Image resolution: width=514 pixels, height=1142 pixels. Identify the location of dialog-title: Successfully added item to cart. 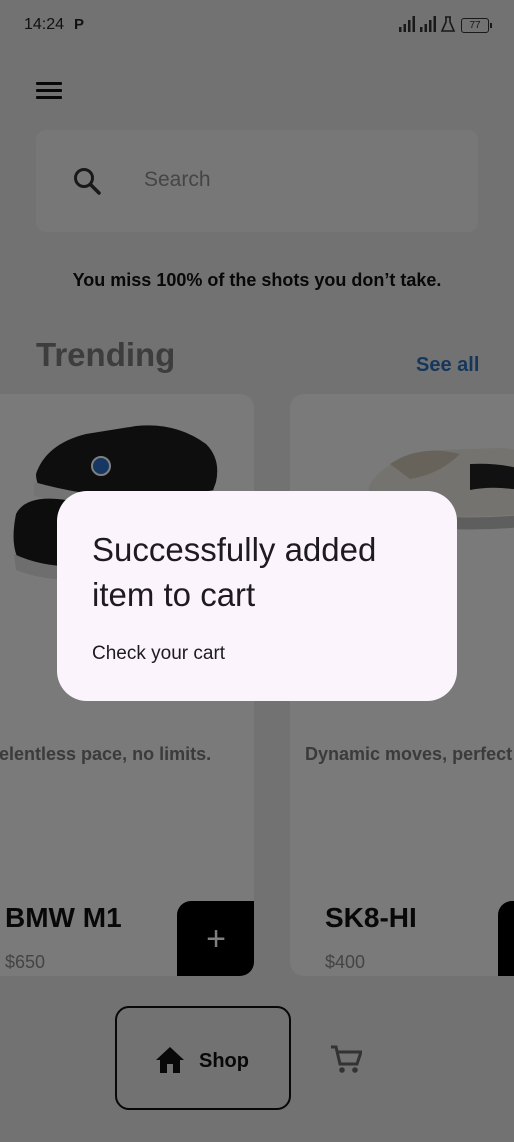
(234, 572).